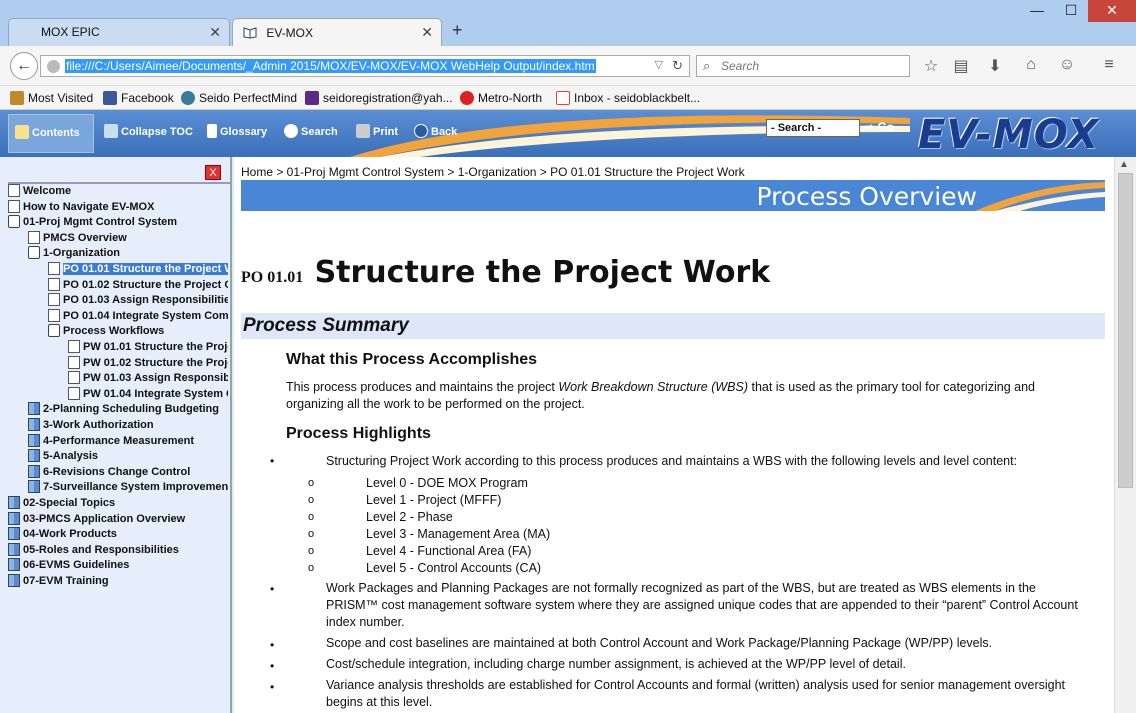  I want to click on close-toc-button: X, so click(213, 172).